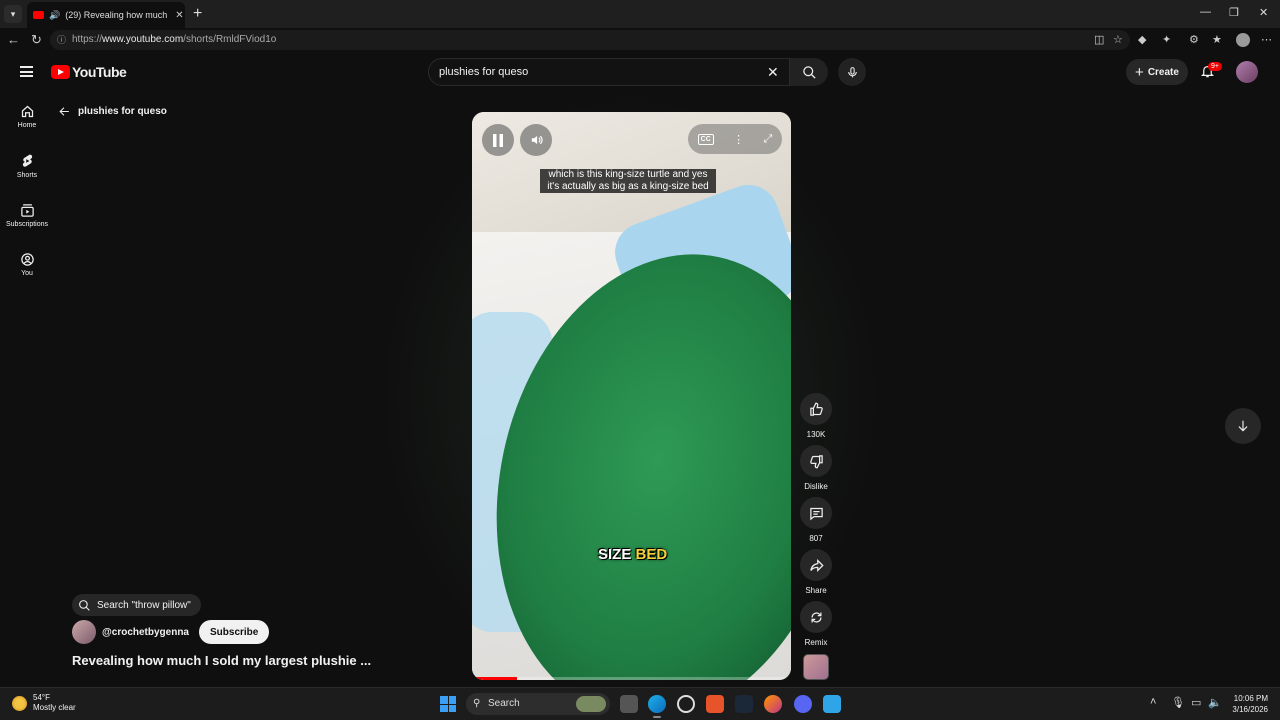 This screenshot has width=1280, height=720. What do you see at coordinates (60, 72) in the screenshot?
I see `youtube-play-icon` at bounding box center [60, 72].